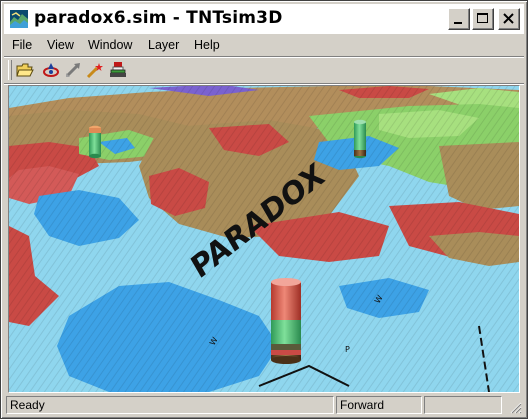  I want to click on marker-column-foreground, so click(286, 321).